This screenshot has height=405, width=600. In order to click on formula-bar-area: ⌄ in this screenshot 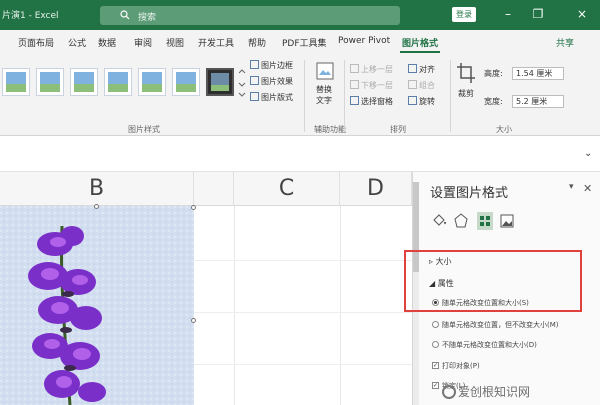, I will do `click(300, 154)`.